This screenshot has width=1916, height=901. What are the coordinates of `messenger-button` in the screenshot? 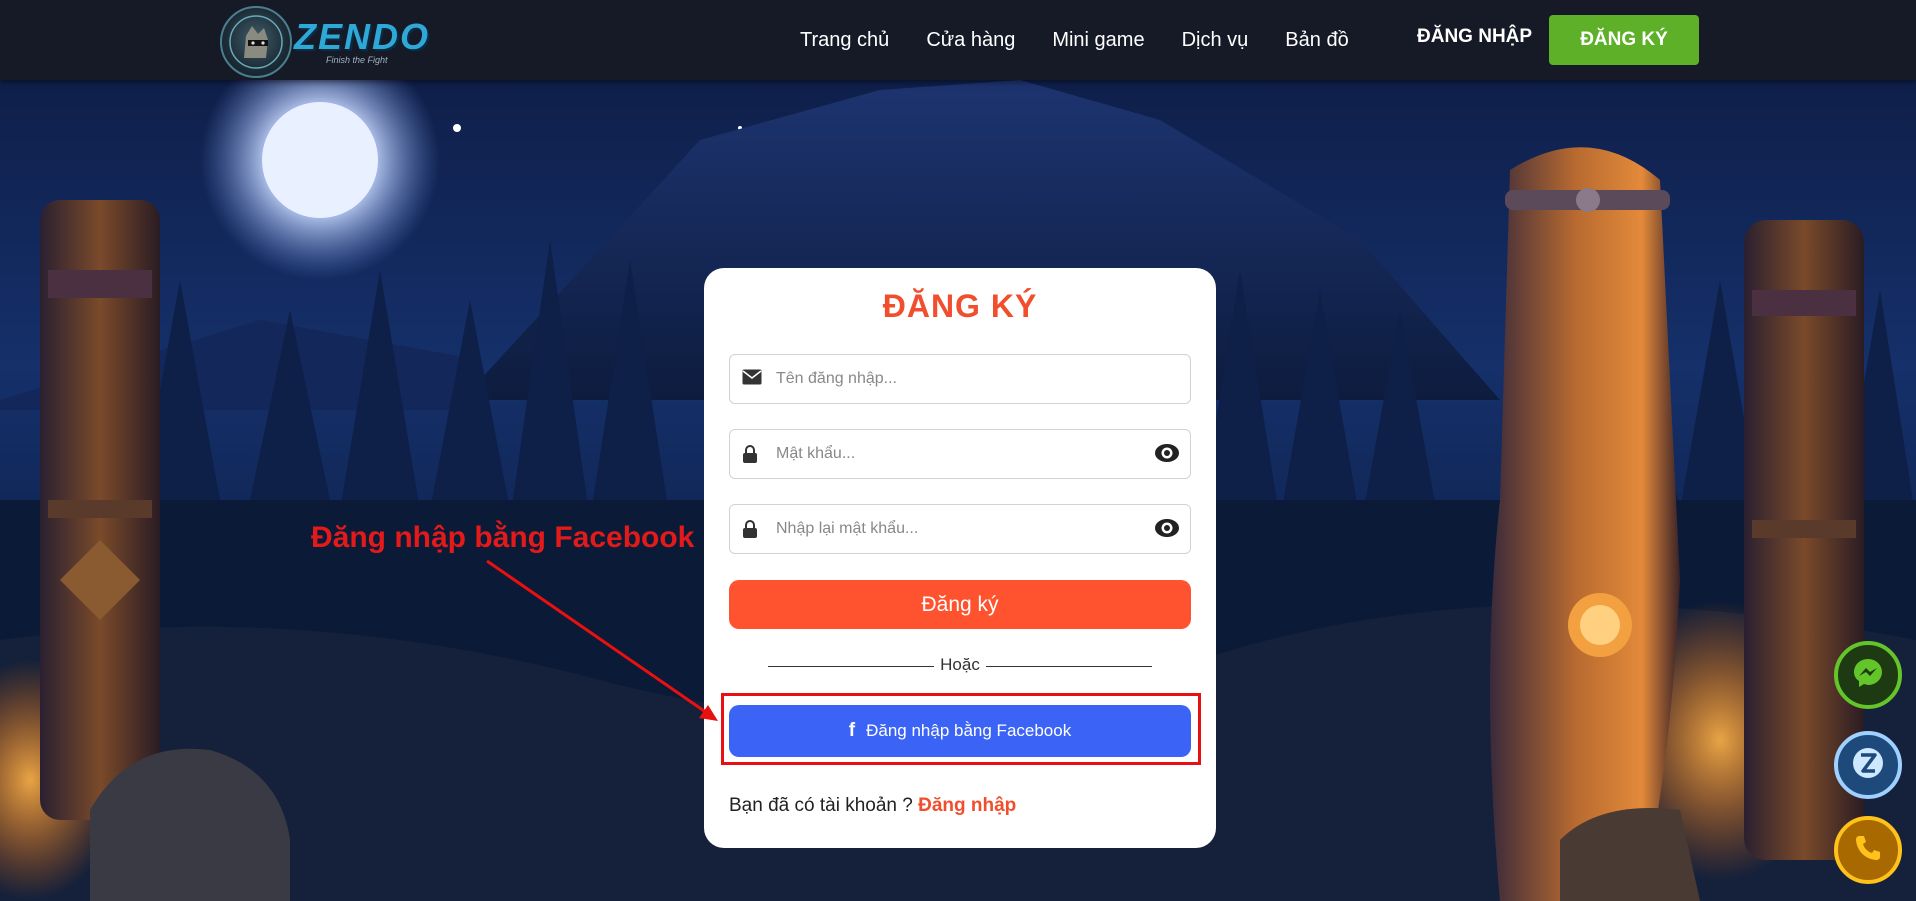 It's located at (1868, 675).